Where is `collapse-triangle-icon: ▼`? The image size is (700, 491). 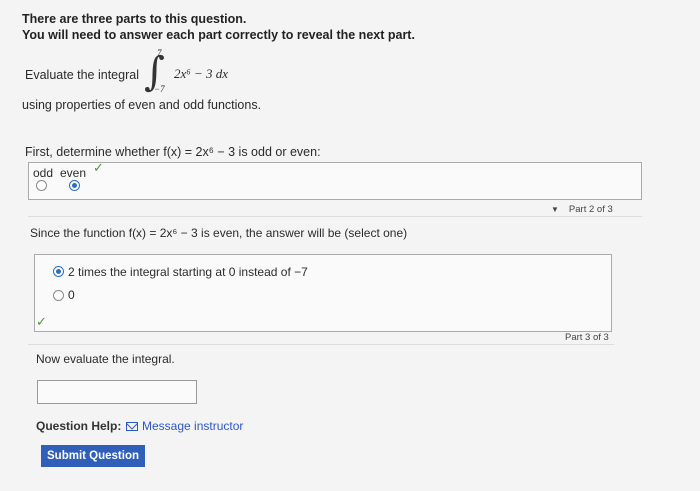 collapse-triangle-icon: ▼ is located at coordinates (555, 209).